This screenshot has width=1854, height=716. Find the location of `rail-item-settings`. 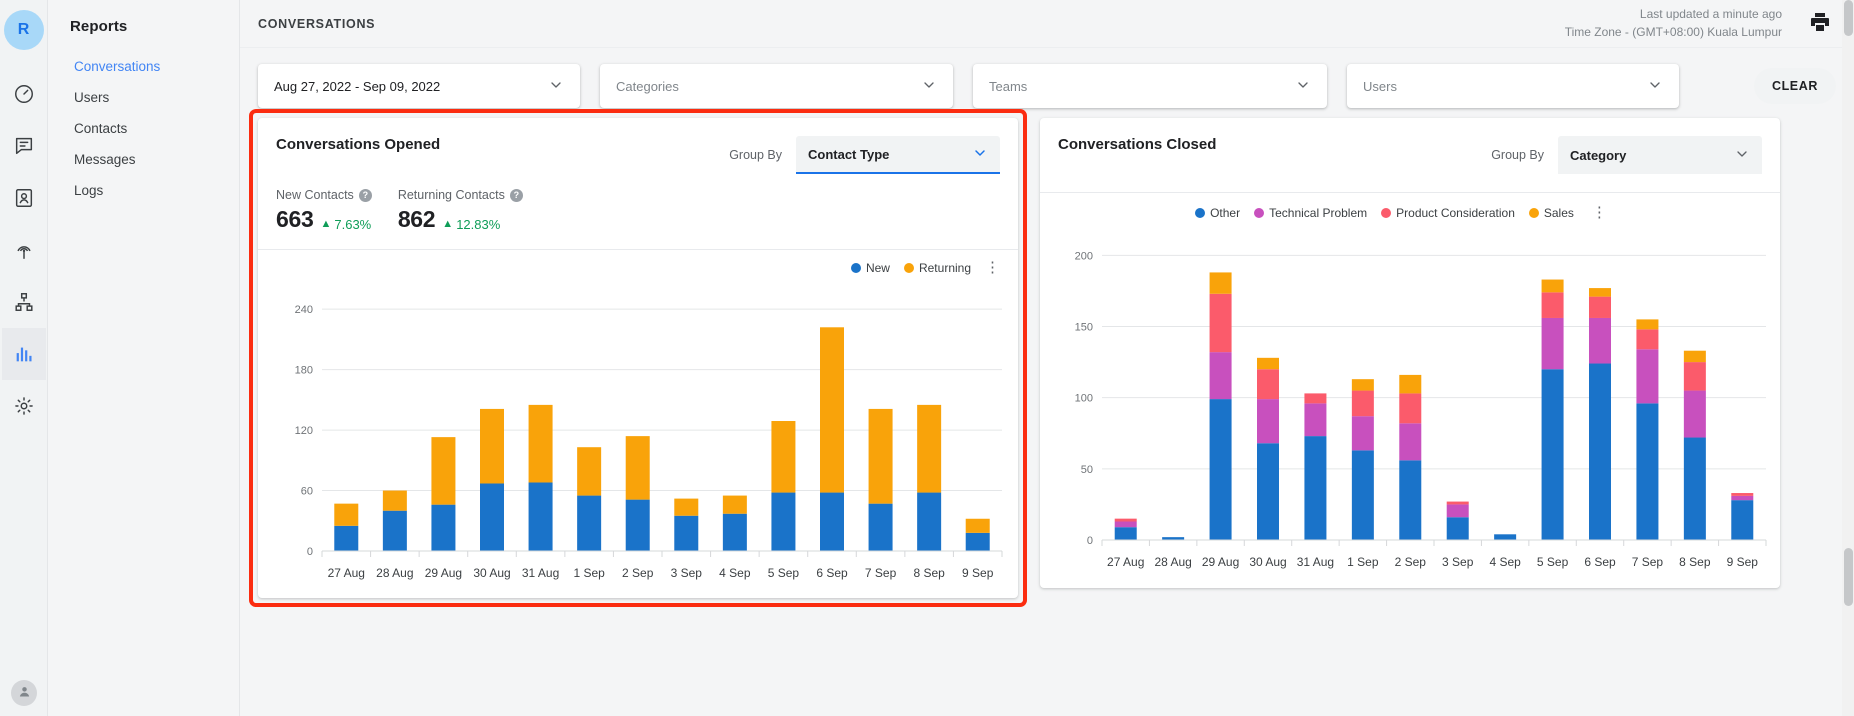

rail-item-settings is located at coordinates (24, 406).